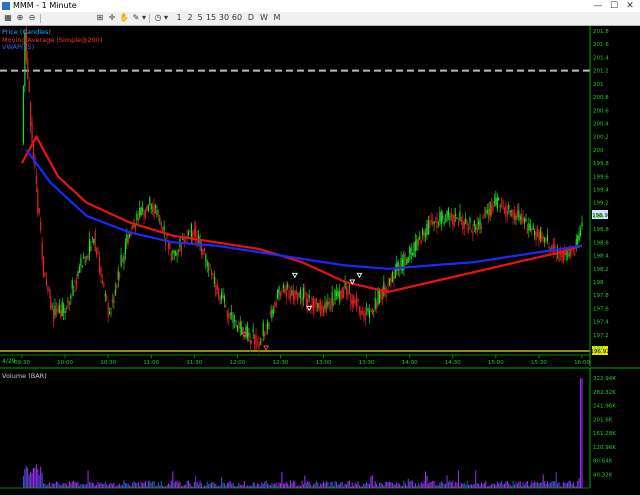 The image size is (640, 495). What do you see at coordinates (277, 18) in the screenshot?
I see `interval-m: M` at bounding box center [277, 18].